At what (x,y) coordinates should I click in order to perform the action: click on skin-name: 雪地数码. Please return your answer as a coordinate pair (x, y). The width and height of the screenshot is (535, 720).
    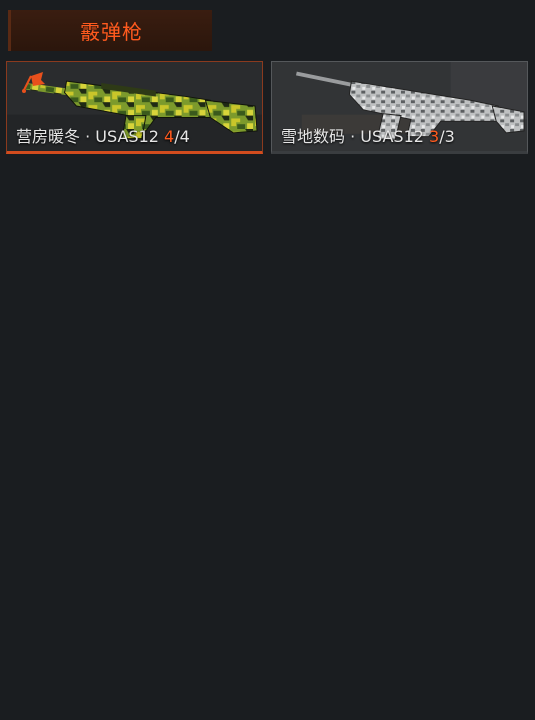
    Looking at the image, I should click on (313, 136).